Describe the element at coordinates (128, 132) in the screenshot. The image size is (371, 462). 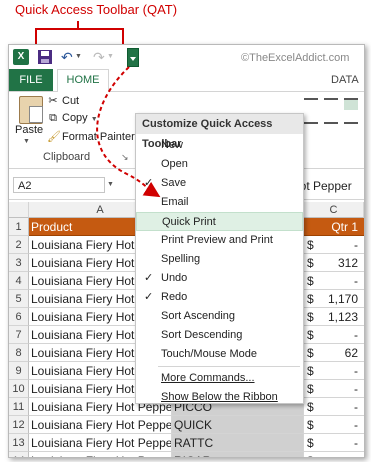
I see `annotation-arrow` at that location.